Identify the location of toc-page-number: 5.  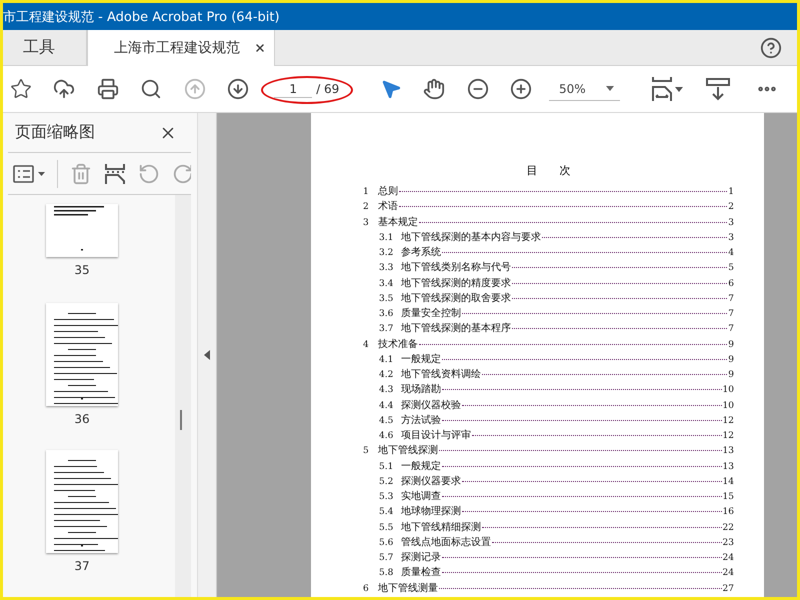
(731, 268).